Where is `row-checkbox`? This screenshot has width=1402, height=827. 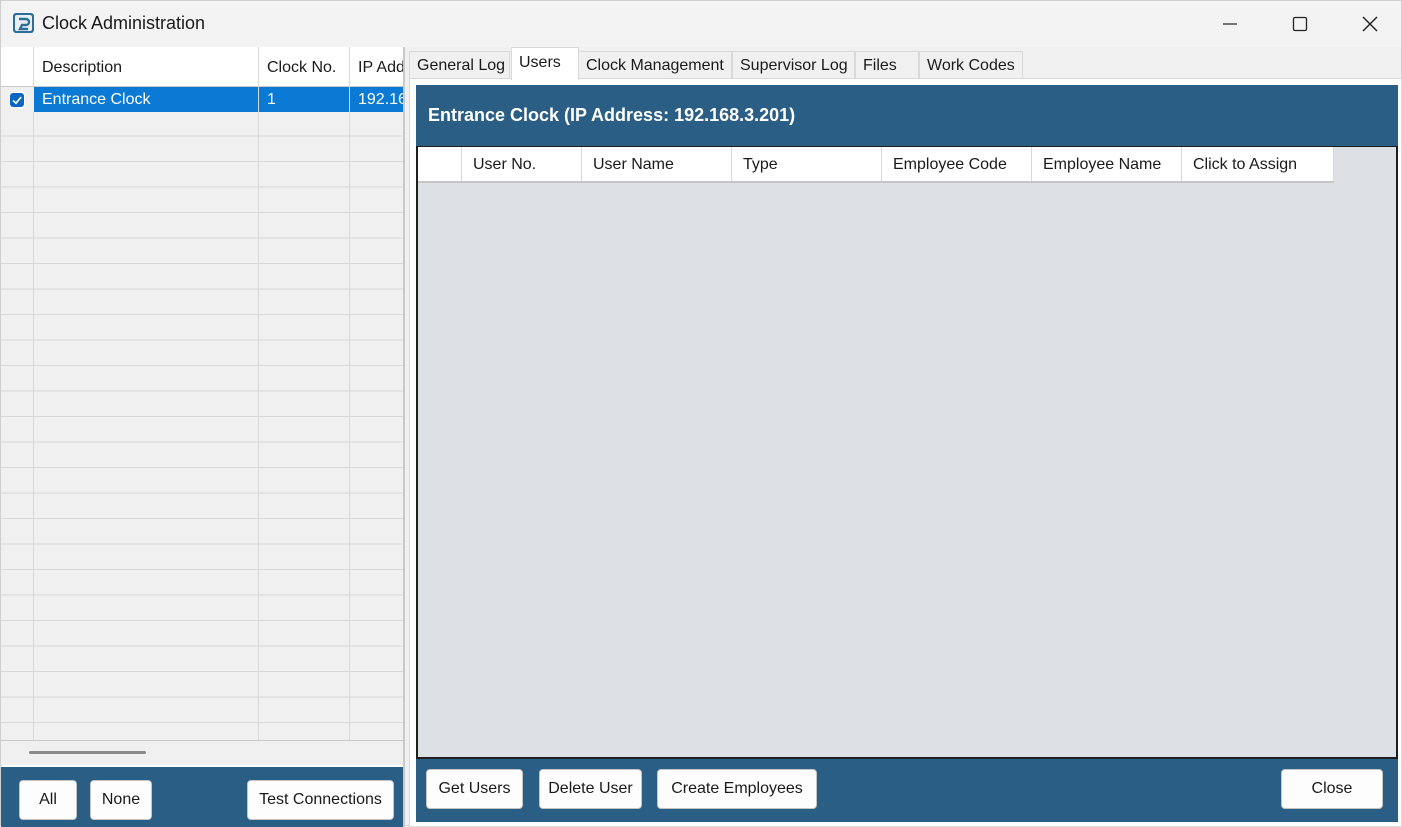
row-checkbox is located at coordinates (17, 100).